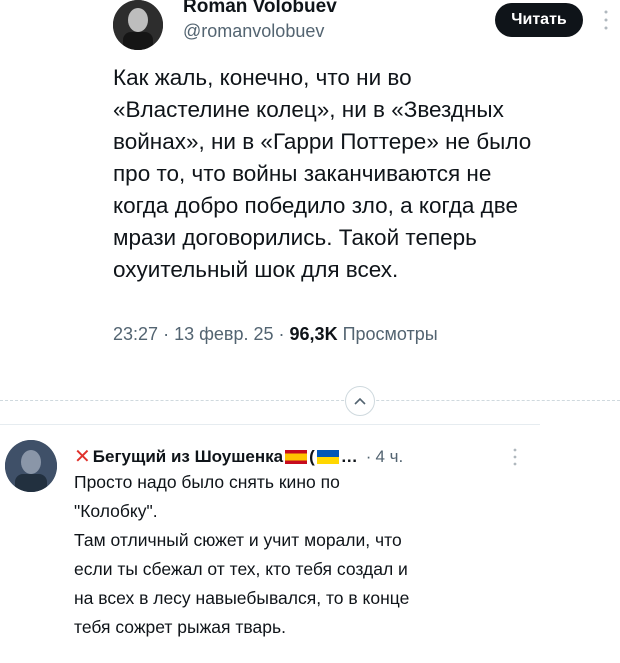  I want to click on collapse-thread-button, so click(360, 401).